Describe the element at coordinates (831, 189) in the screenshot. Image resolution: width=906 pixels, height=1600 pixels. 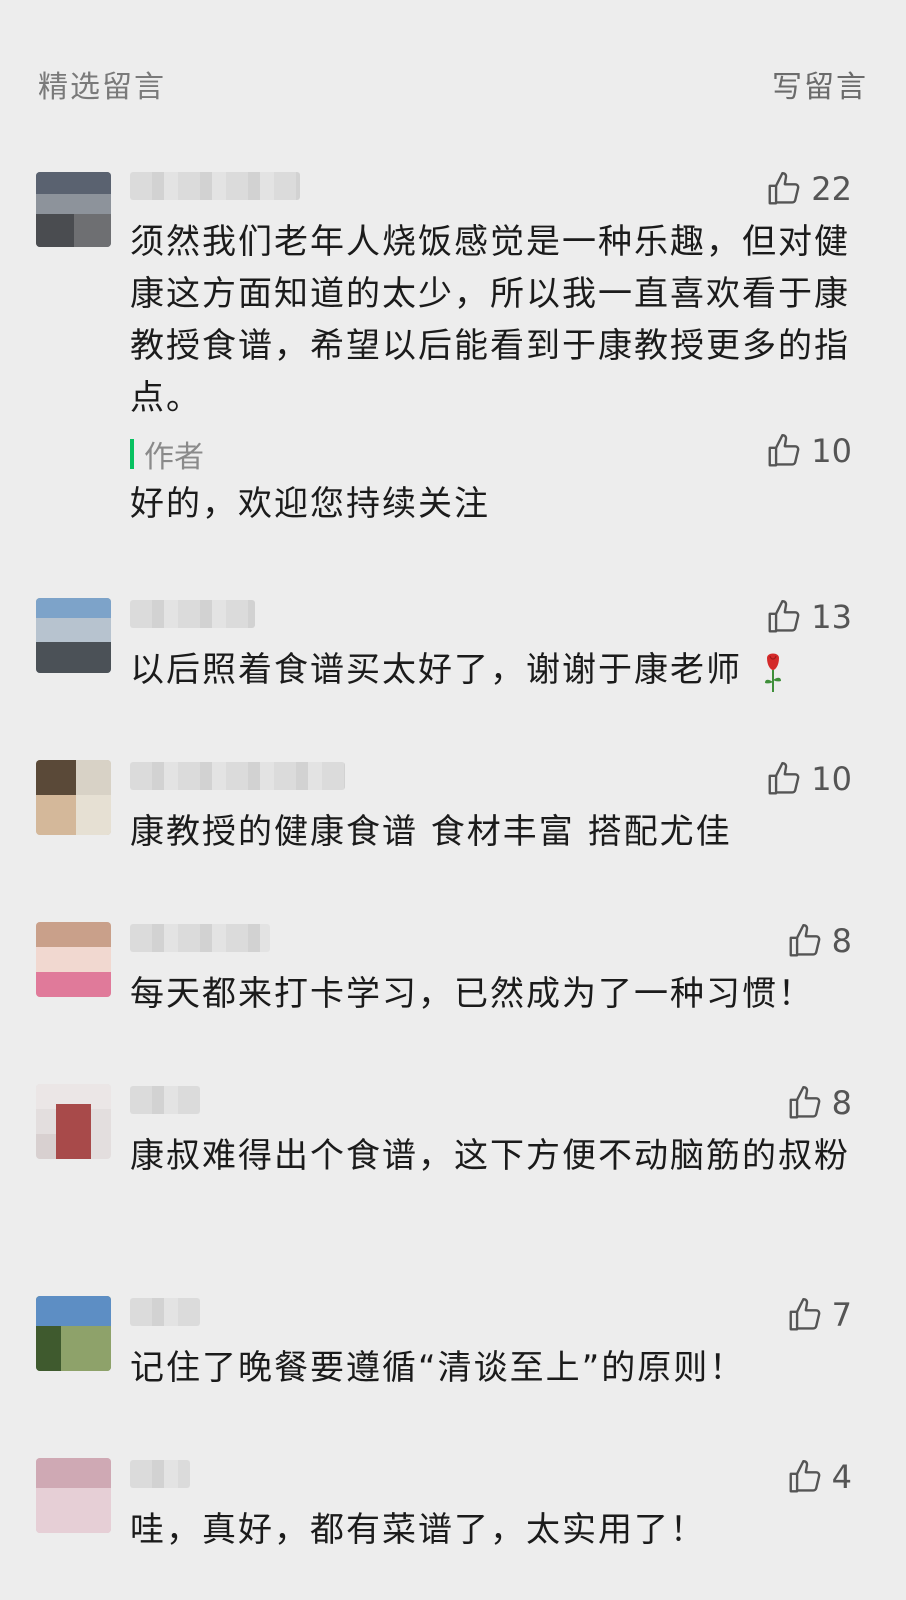
I see `like-count: 22` at that location.